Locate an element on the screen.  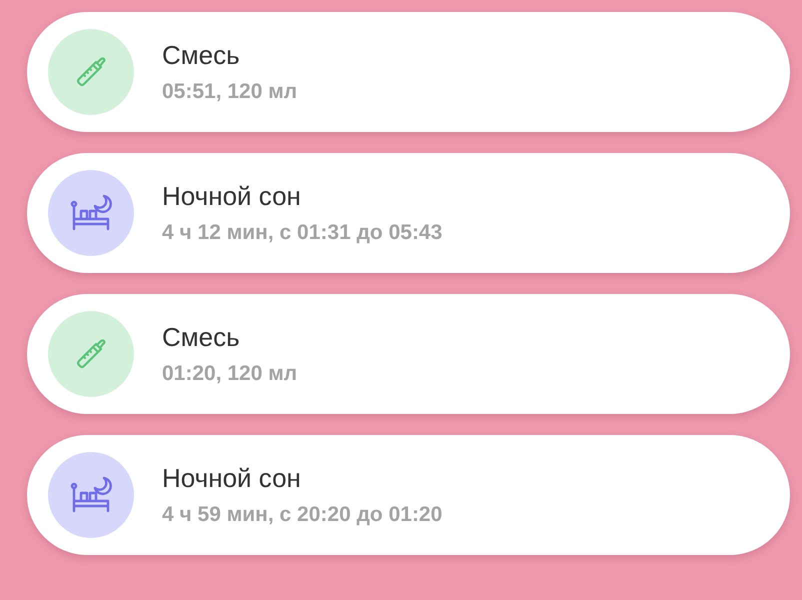
entry-details: 01:20, 120 мл is located at coordinates (230, 374).